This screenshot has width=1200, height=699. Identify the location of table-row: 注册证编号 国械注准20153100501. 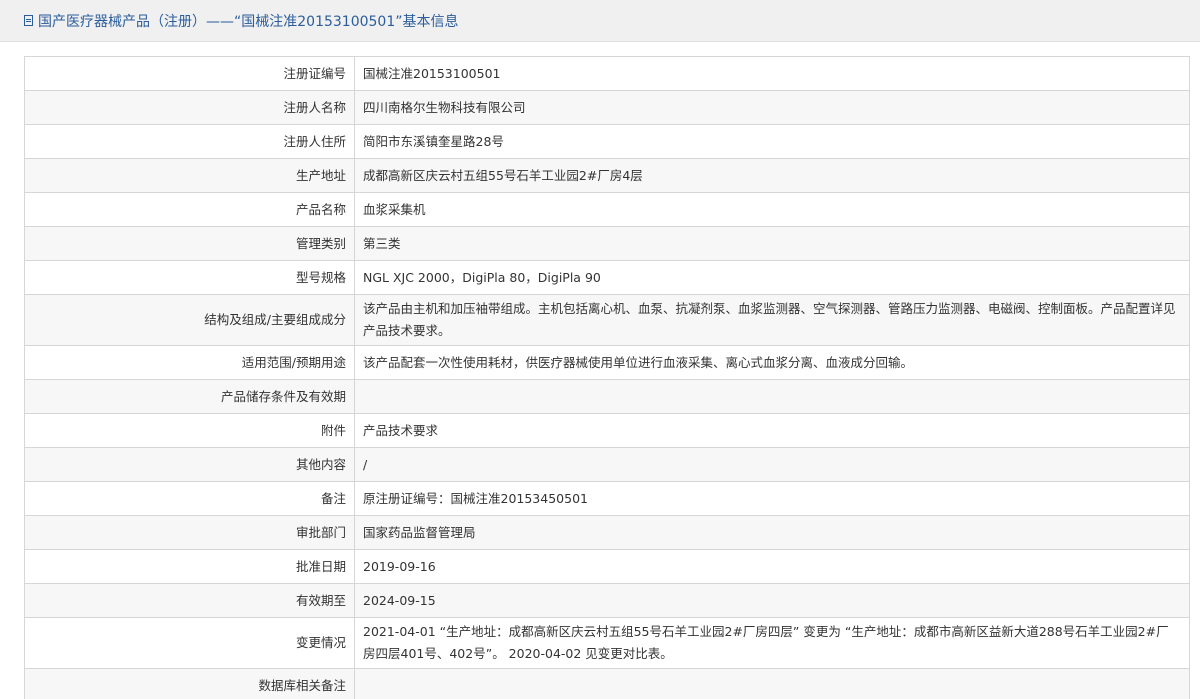
(607, 73).